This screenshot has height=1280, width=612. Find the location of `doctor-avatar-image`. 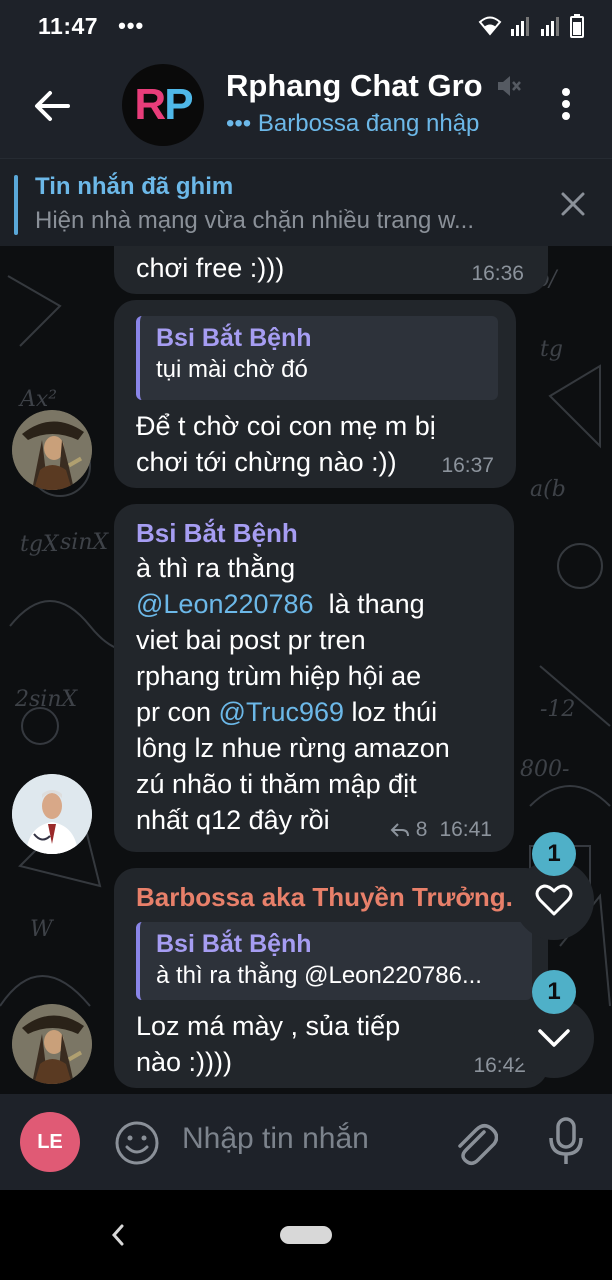

doctor-avatar-image is located at coordinates (52, 814).